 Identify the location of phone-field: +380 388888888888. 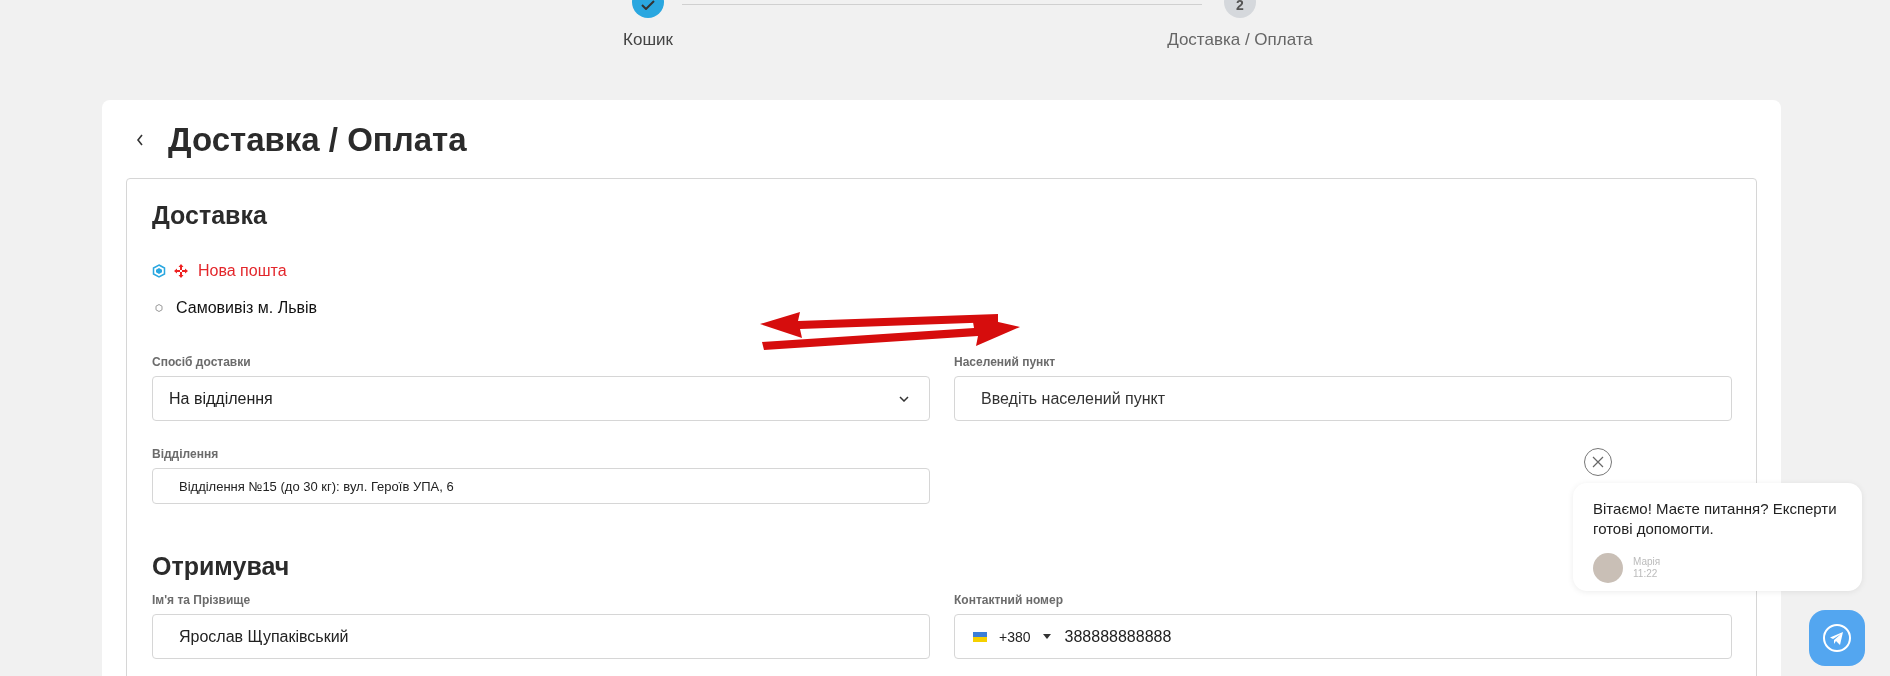
(1343, 636).